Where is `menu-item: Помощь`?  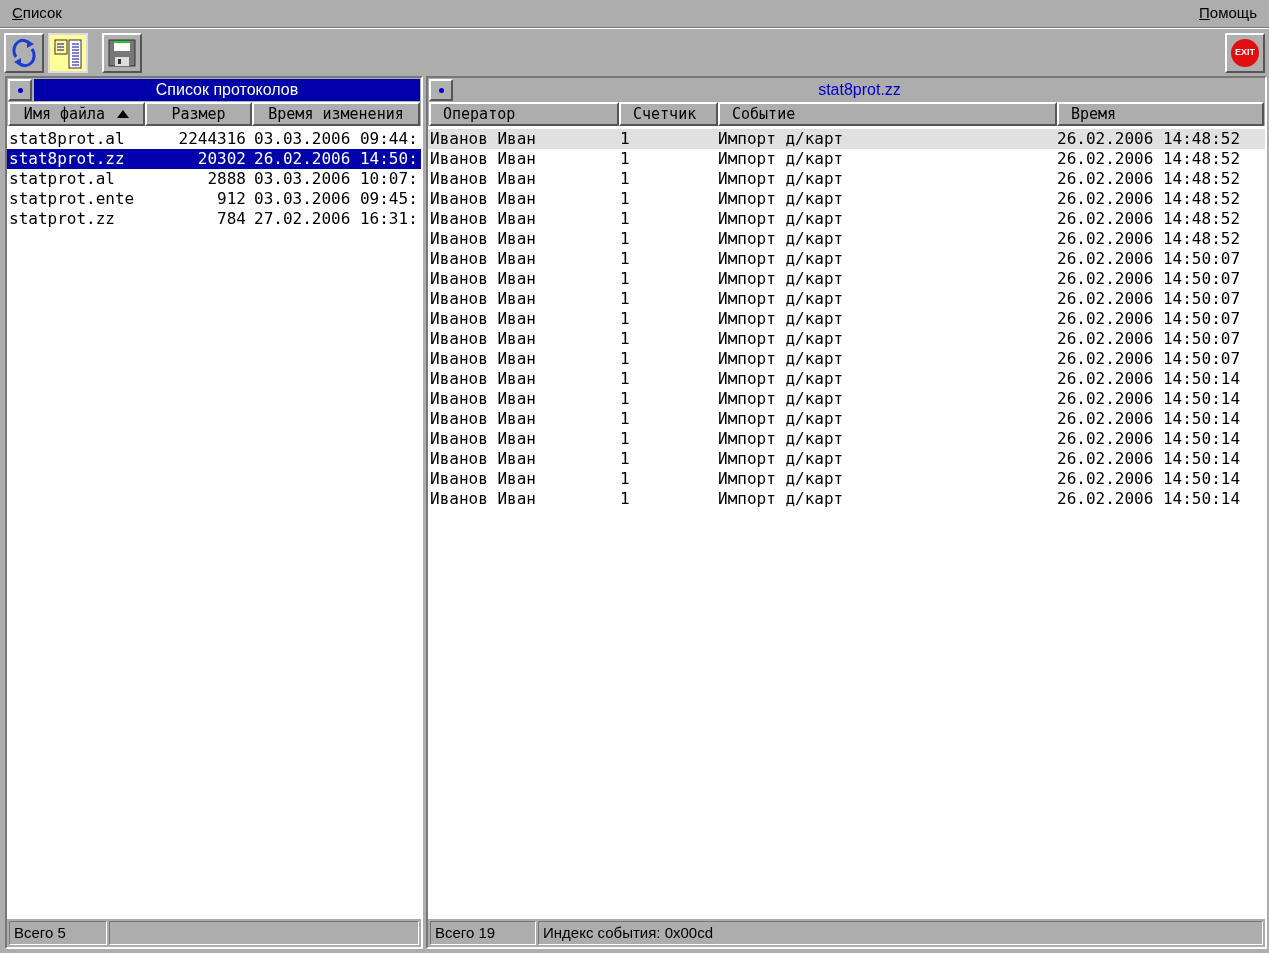
menu-item: Помощь is located at coordinates (1228, 13).